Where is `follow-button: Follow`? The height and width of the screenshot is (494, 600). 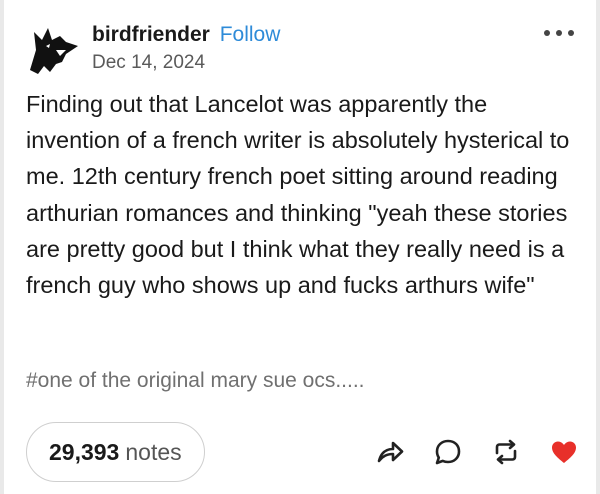
follow-button: Follow is located at coordinates (250, 34).